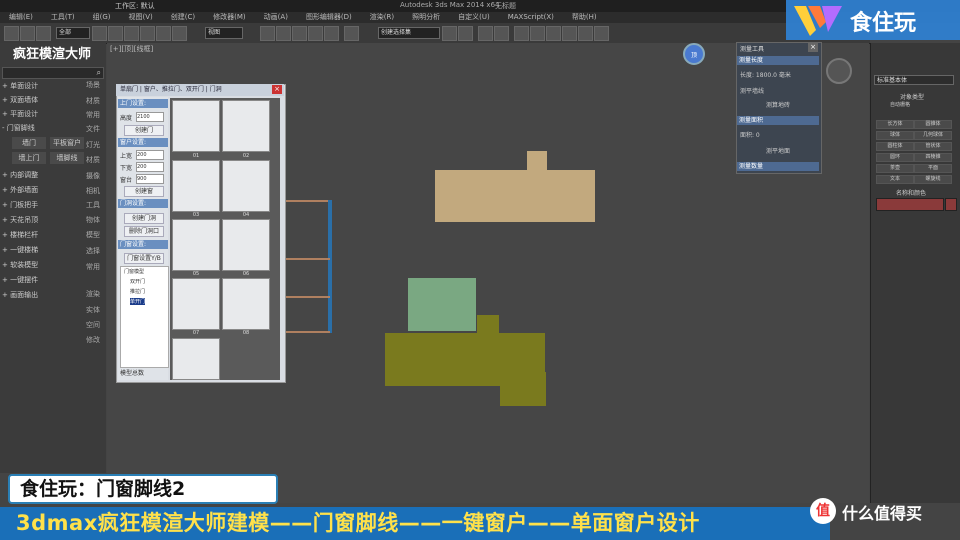 The image size is (960, 540). Describe the element at coordinates (329, 17) in the screenshot. I see `menu-item: 图形编辑器(D)` at that location.